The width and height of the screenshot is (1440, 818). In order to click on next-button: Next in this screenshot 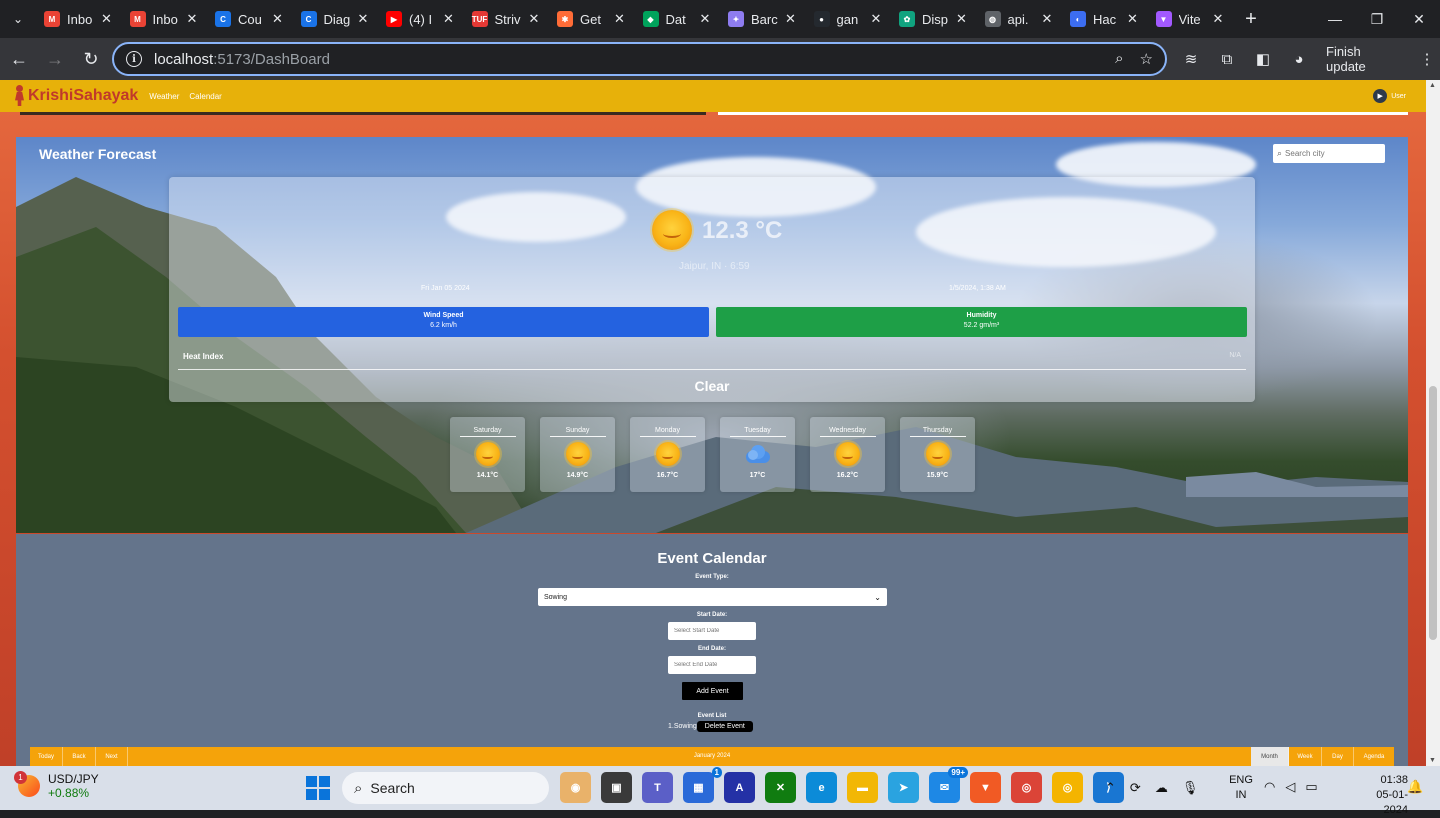, I will do `click(112, 756)`.